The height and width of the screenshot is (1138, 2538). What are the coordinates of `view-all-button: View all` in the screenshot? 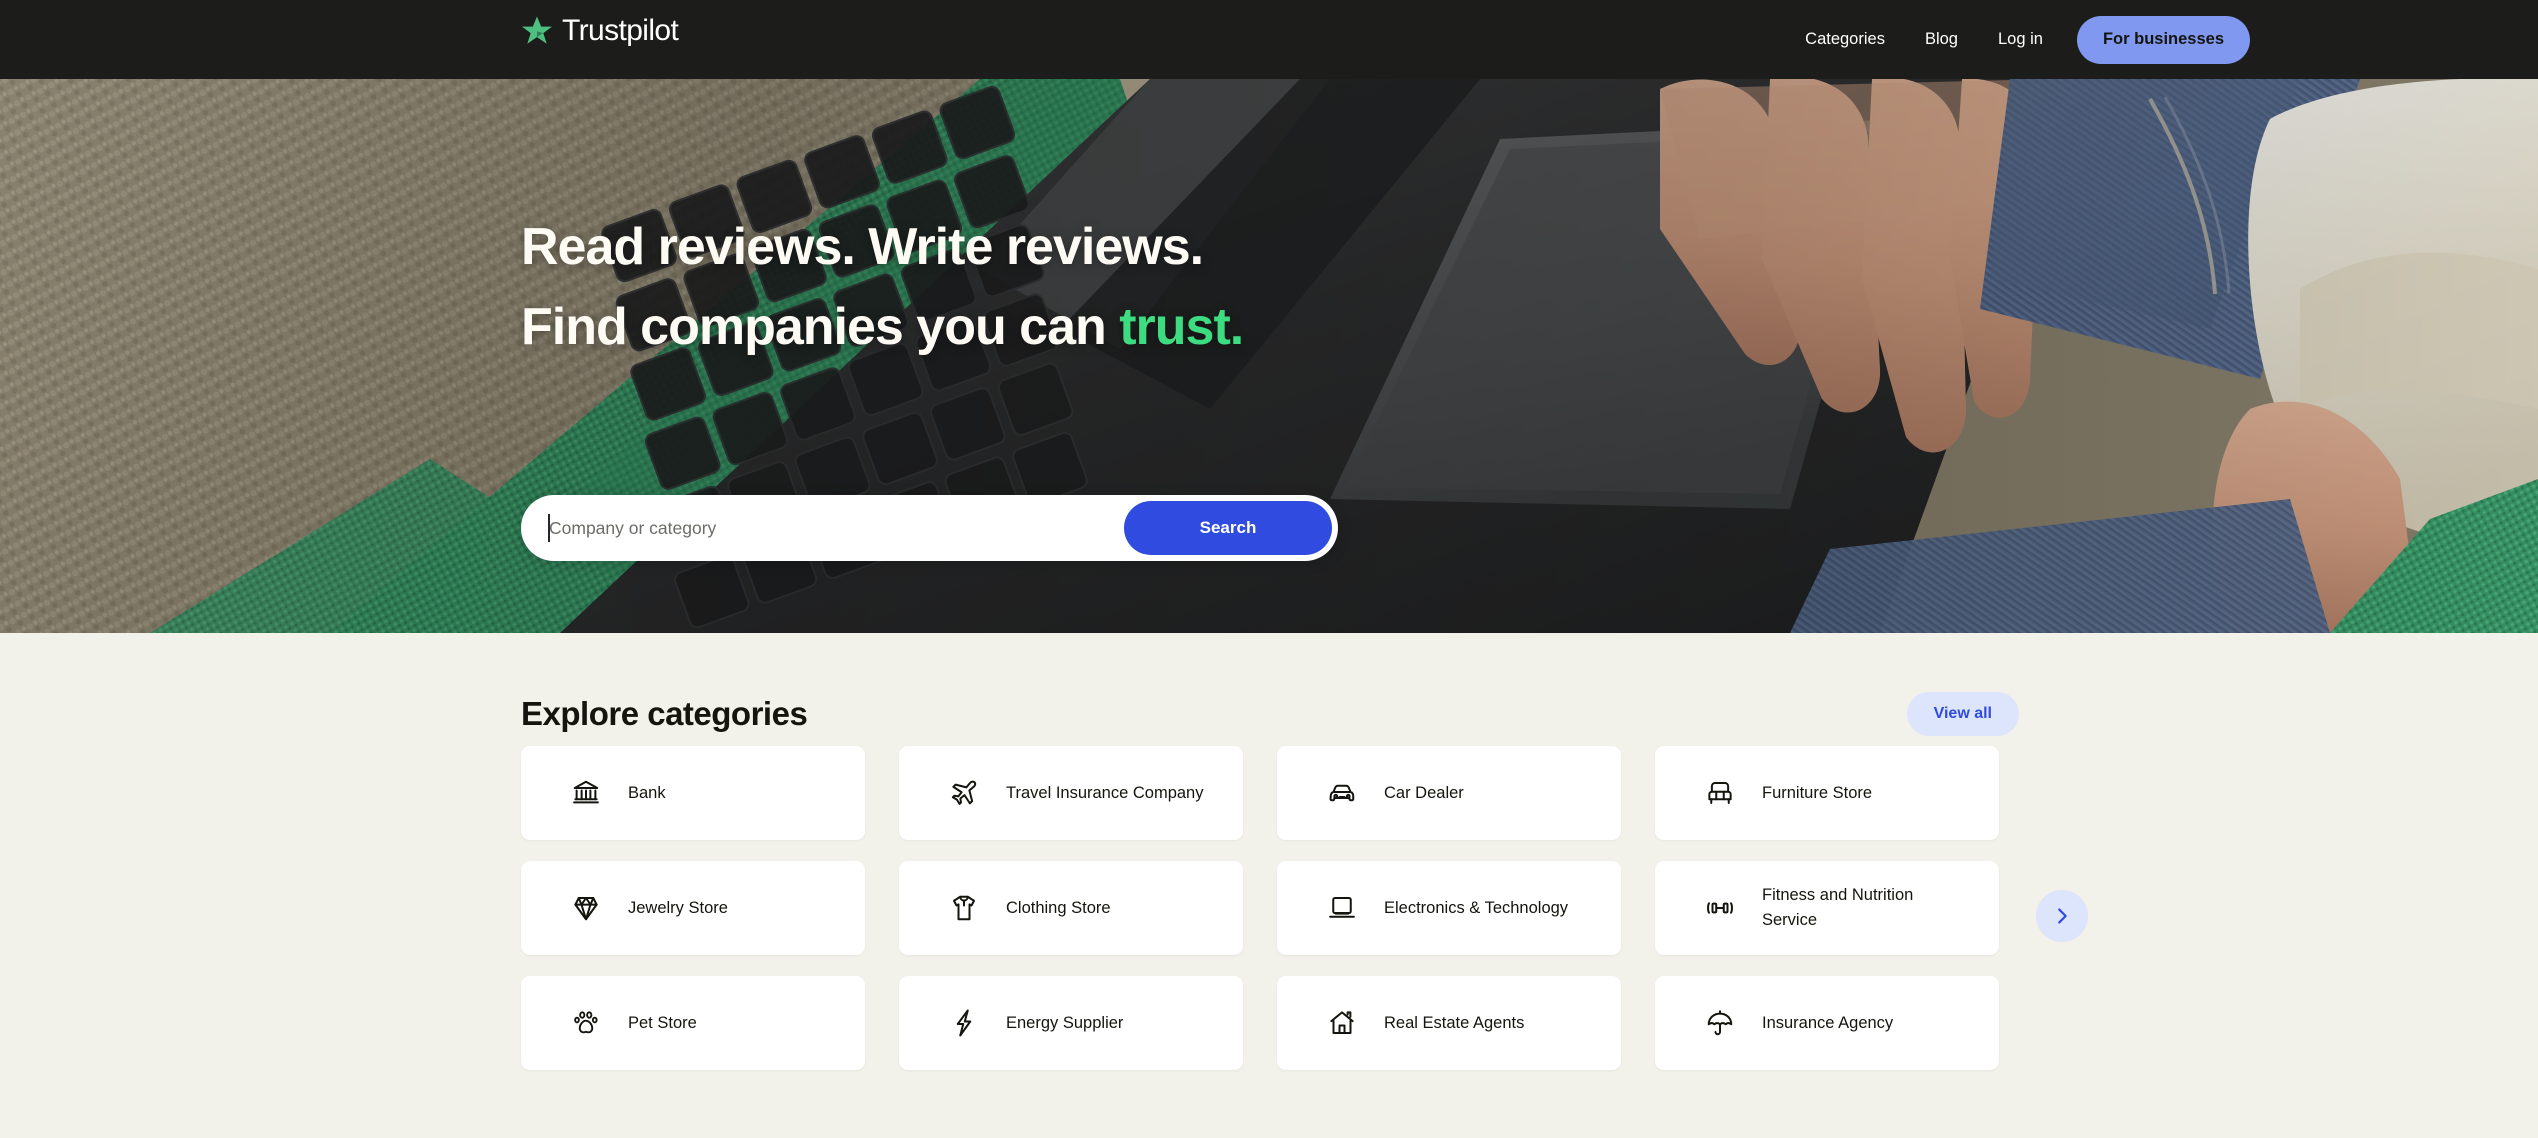 It's located at (1962, 714).